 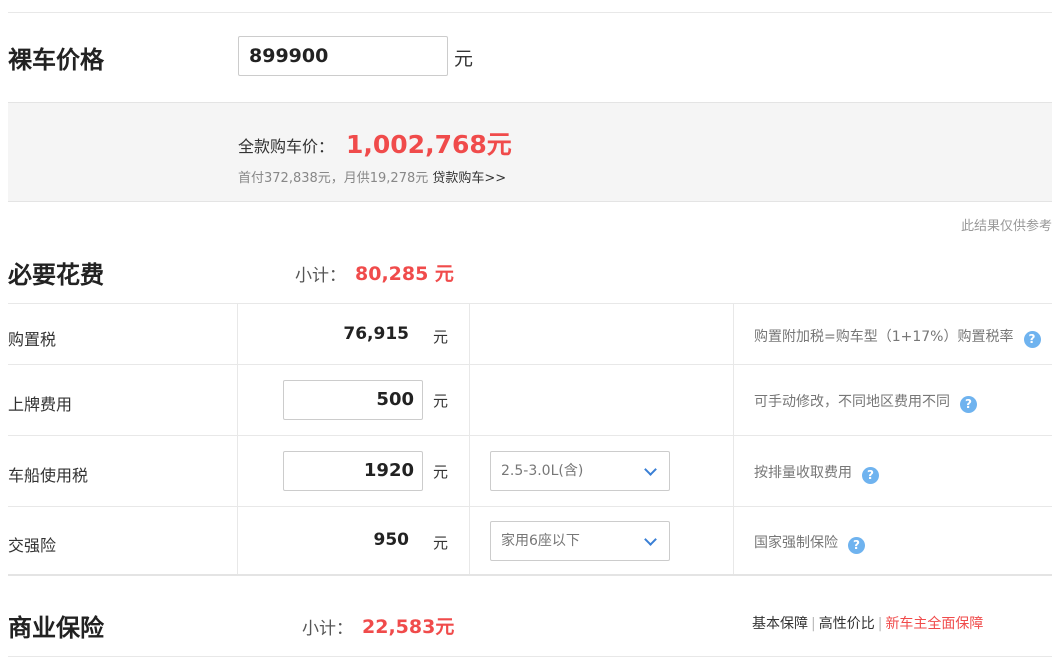 What do you see at coordinates (327, 629) in the screenshot?
I see `commercial-subtotal-label: 小计：` at bounding box center [327, 629].